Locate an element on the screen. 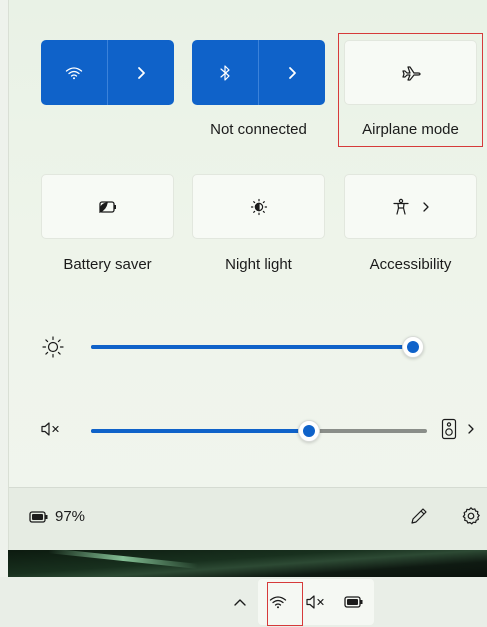 The image size is (487, 627). bluetooth-expand-button is located at coordinates (291, 72).